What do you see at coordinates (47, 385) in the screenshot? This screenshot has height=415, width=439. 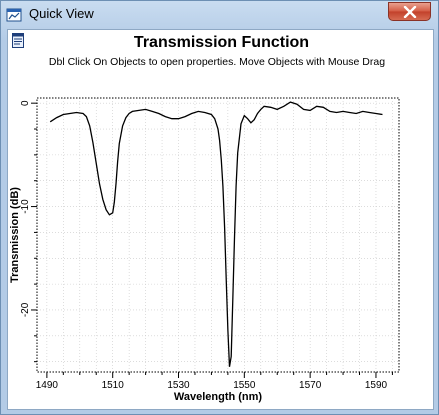 I see `x-tick-label: 1490` at bounding box center [47, 385].